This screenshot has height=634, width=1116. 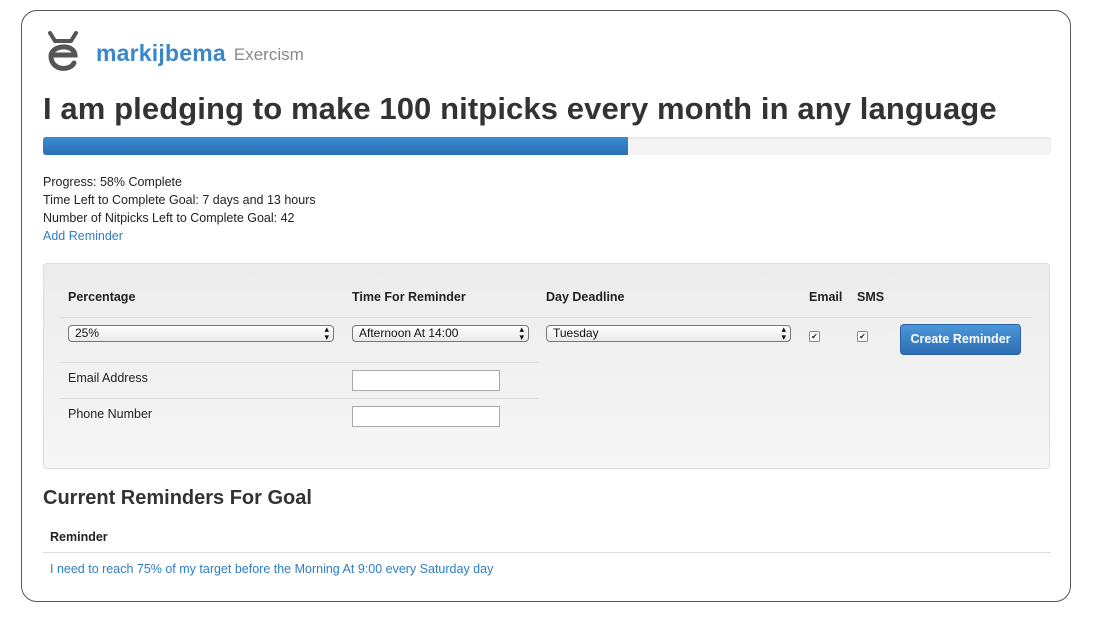 I want to click on email-header: Email, so click(x=826, y=297).